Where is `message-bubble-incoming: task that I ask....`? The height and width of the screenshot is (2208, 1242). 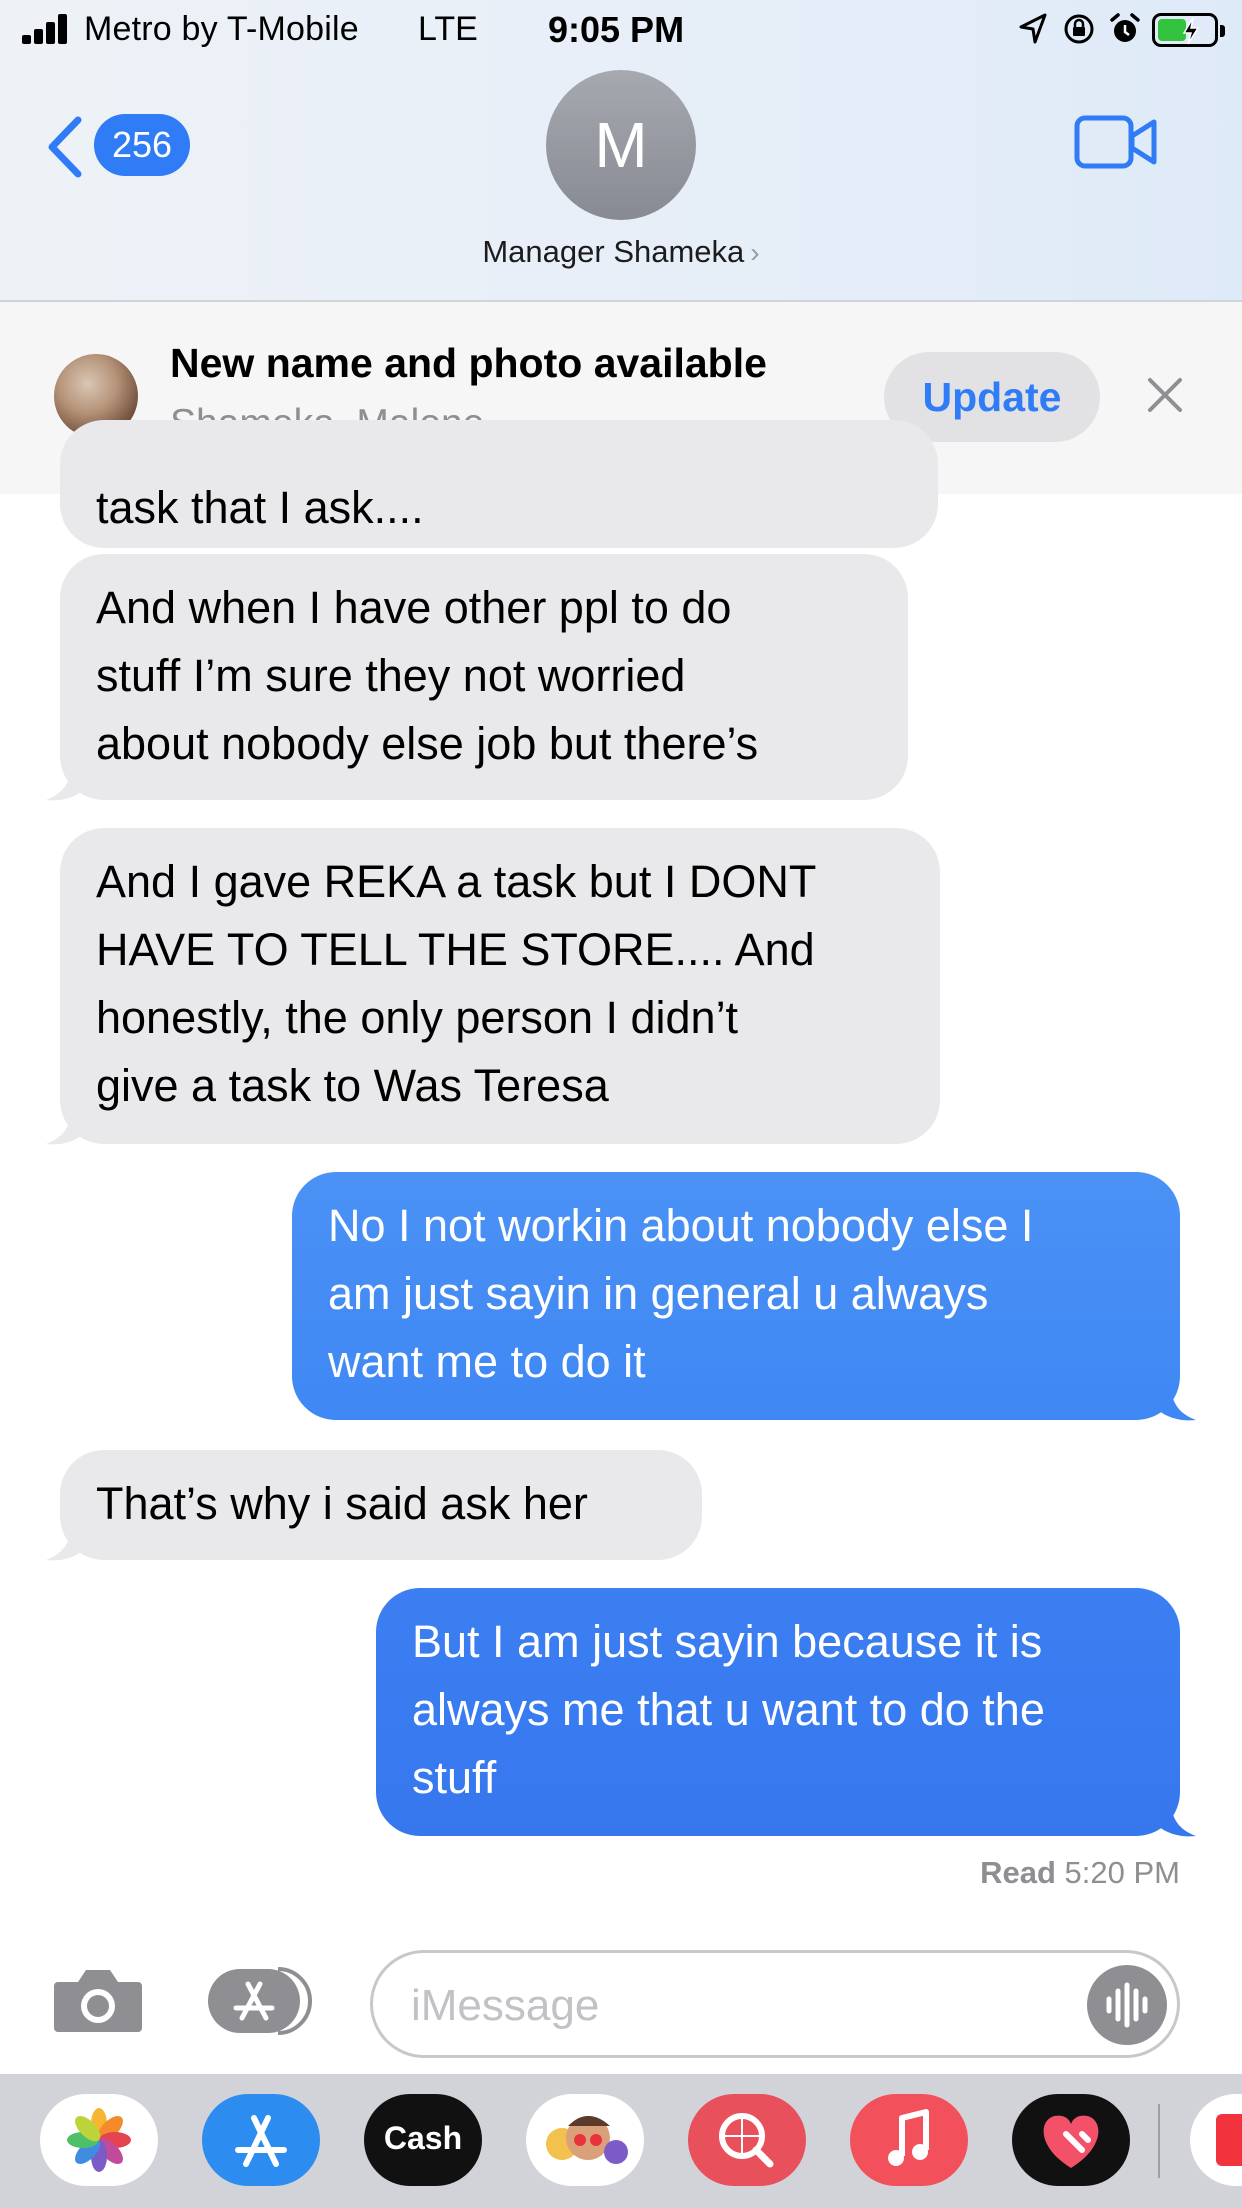 message-bubble-incoming: task that I ask.... is located at coordinates (499, 484).